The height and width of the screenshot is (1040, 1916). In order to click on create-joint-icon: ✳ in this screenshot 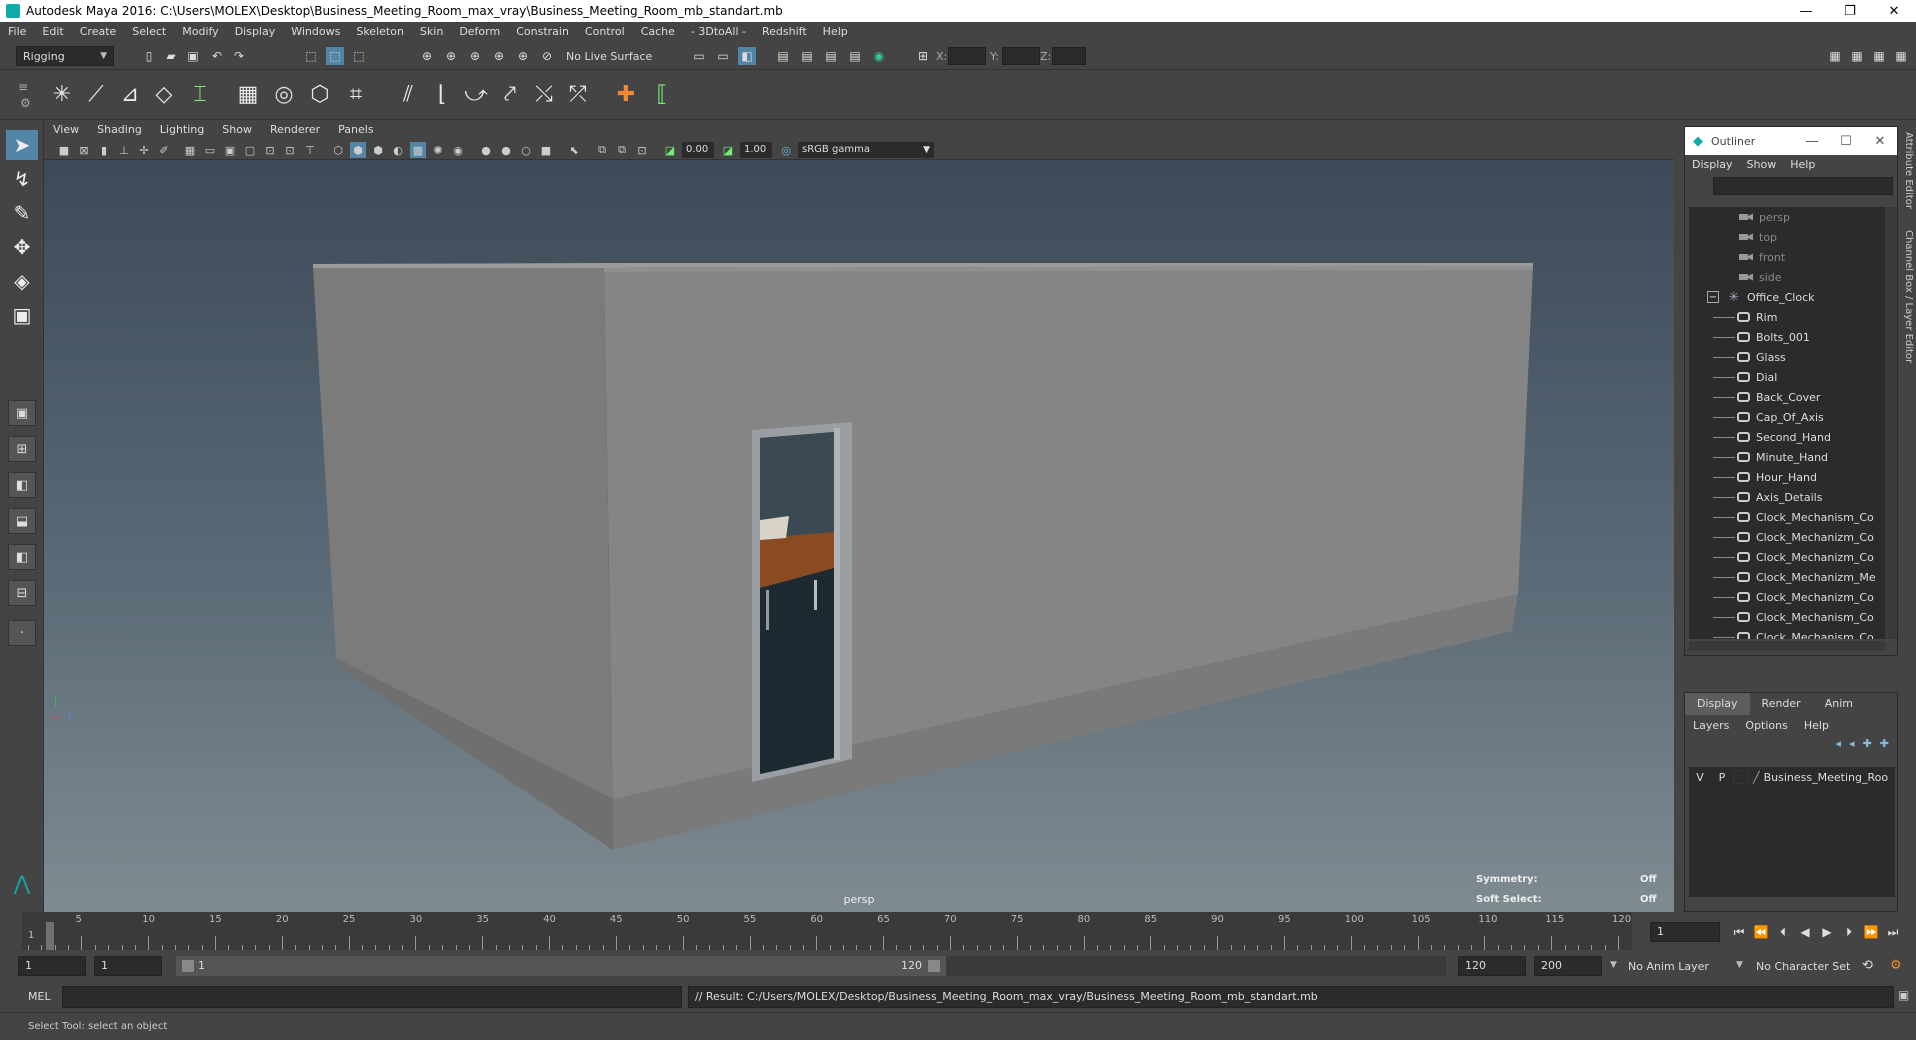, I will do `click(62, 94)`.